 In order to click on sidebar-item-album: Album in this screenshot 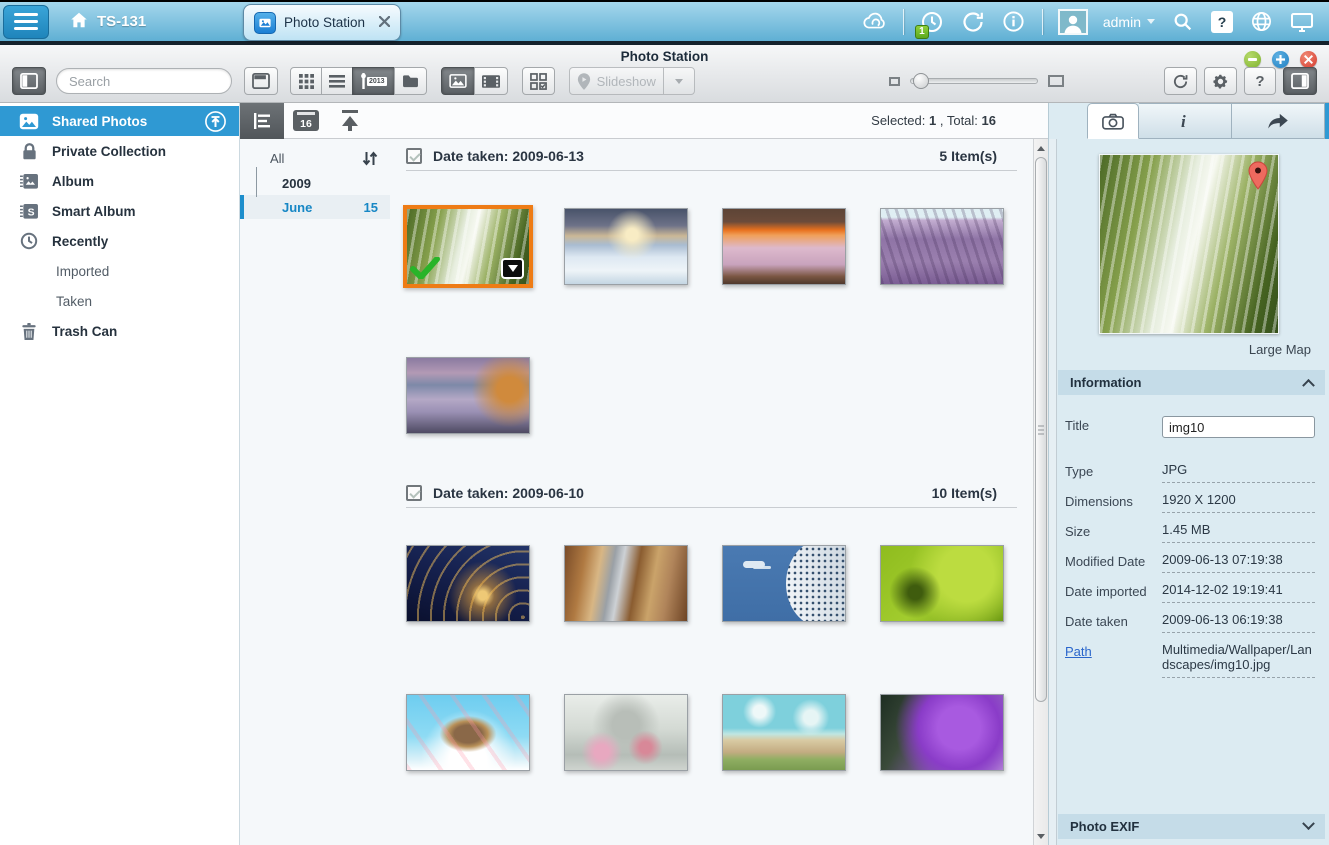, I will do `click(119, 181)`.